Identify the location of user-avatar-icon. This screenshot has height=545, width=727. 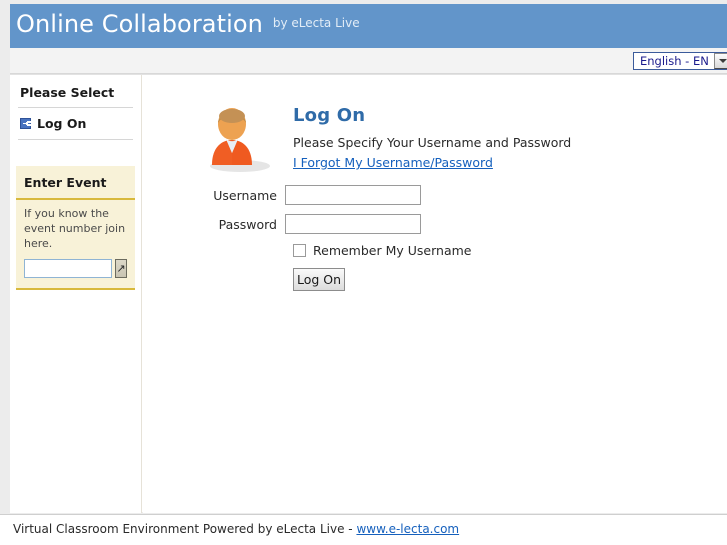
(240, 140).